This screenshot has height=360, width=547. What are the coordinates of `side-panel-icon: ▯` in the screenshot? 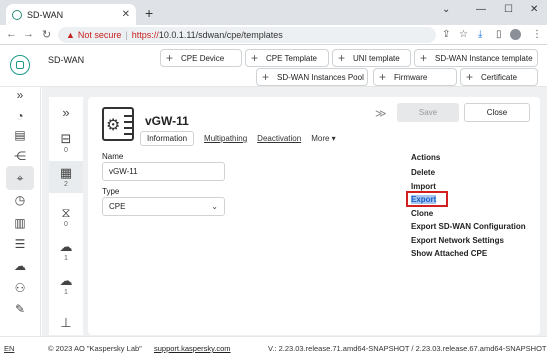 It's located at (499, 34).